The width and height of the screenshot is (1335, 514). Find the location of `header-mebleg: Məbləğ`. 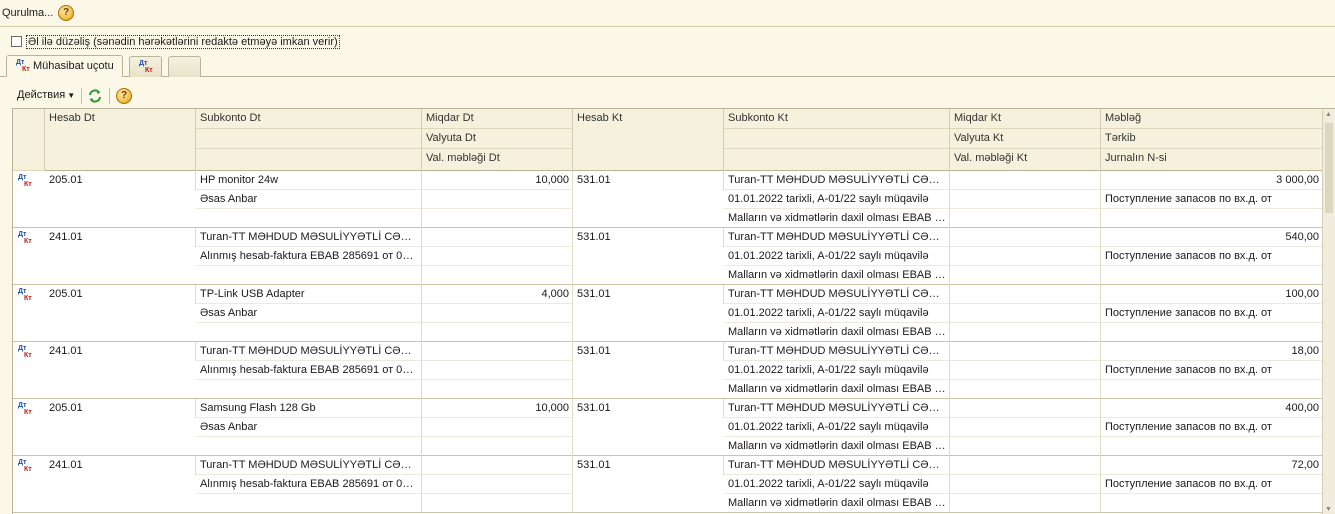

header-mebleg: Məbləğ is located at coordinates (1212, 119).